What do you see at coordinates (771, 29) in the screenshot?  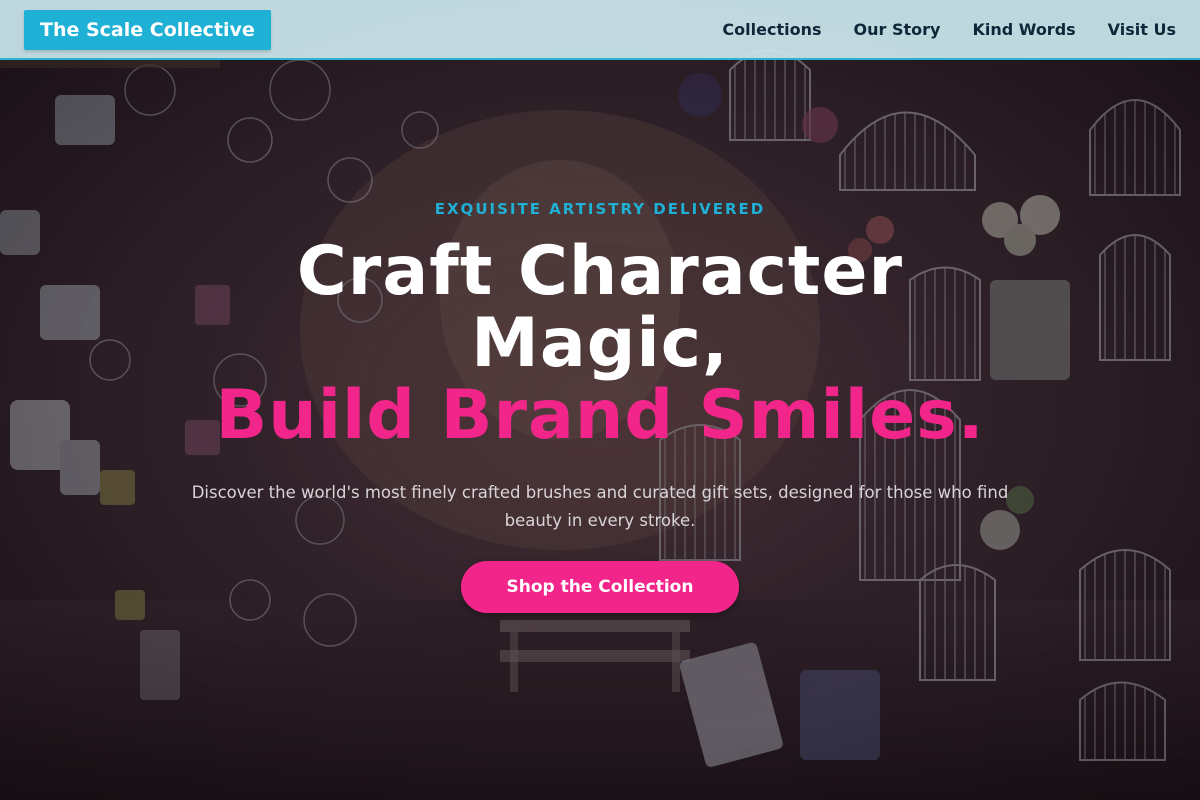 I see `nav-link-collections: Collections` at bounding box center [771, 29].